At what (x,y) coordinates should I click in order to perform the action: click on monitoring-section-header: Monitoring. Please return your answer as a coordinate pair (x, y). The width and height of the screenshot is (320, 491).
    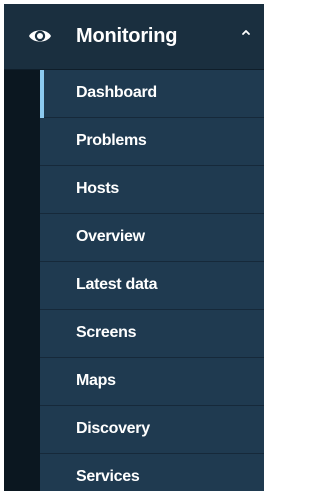
    Looking at the image, I should click on (134, 37).